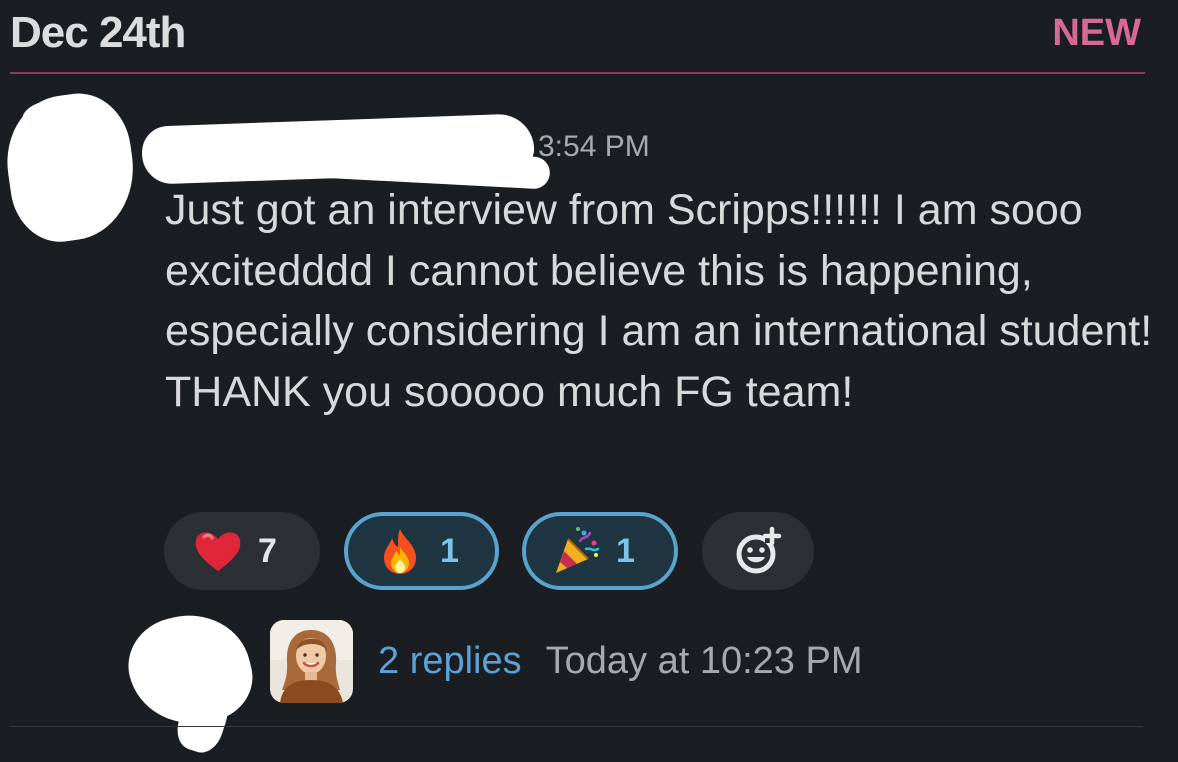 This screenshot has width=1178, height=762. Describe the element at coordinates (400, 551) in the screenshot. I see `fire-icon` at that location.